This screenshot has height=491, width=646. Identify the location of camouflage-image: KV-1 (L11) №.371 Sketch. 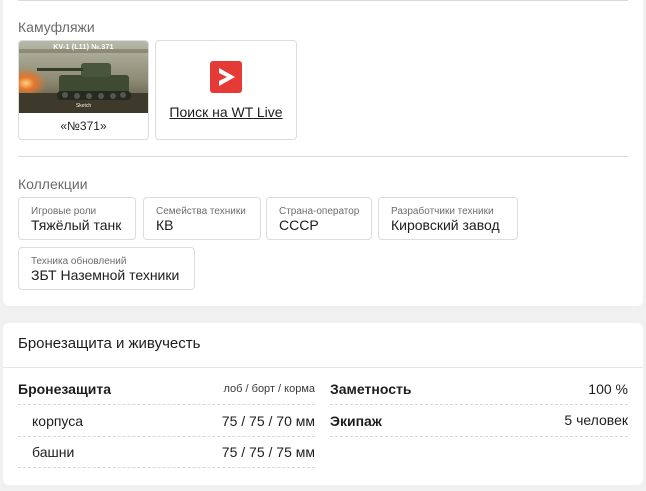
(83, 77).